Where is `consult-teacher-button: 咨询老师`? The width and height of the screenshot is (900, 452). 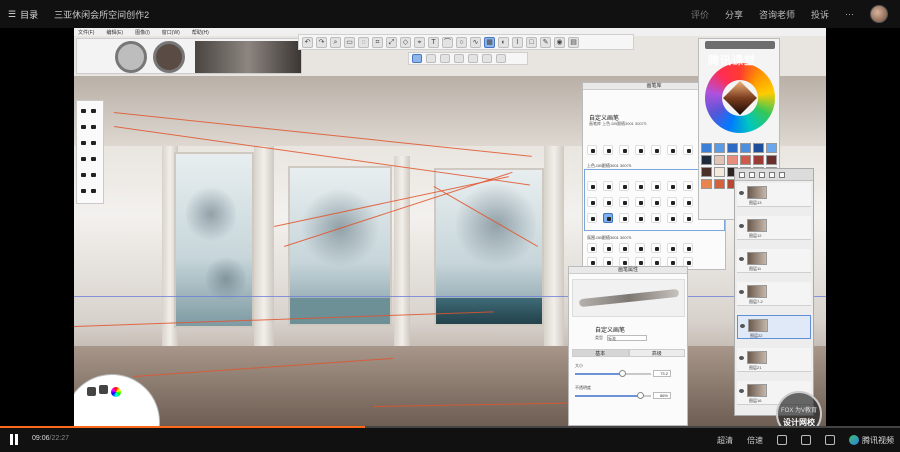
consult-teacher-button: 咨询老师 is located at coordinates (777, 14).